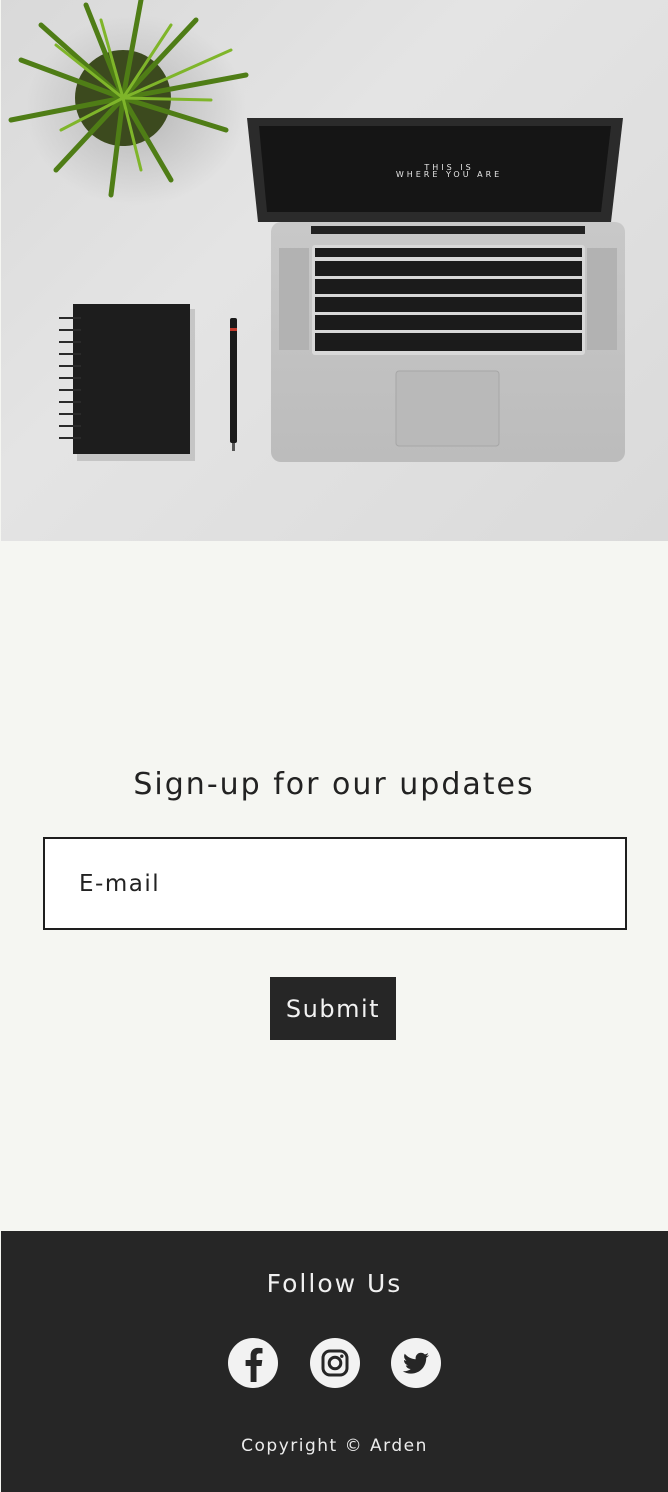  Describe the element at coordinates (333, 1008) in the screenshot. I see `submit-button: Submit` at that location.